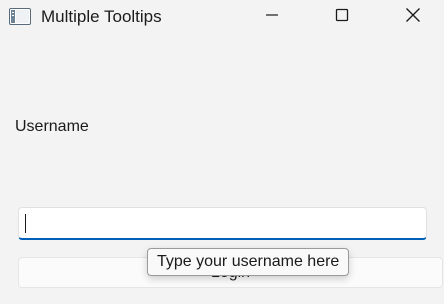  I want to click on text-caret, so click(25, 223).